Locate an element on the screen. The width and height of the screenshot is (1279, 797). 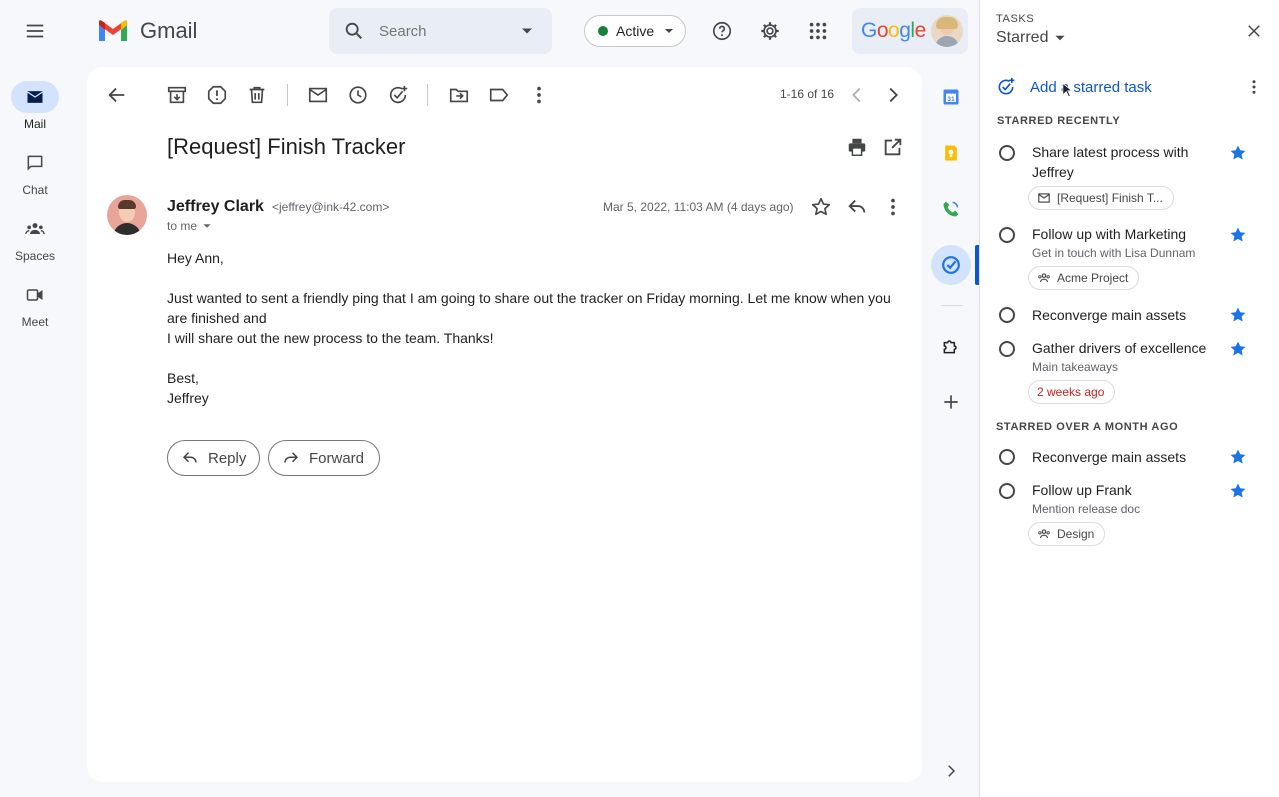
keep-icon is located at coordinates (951, 153).